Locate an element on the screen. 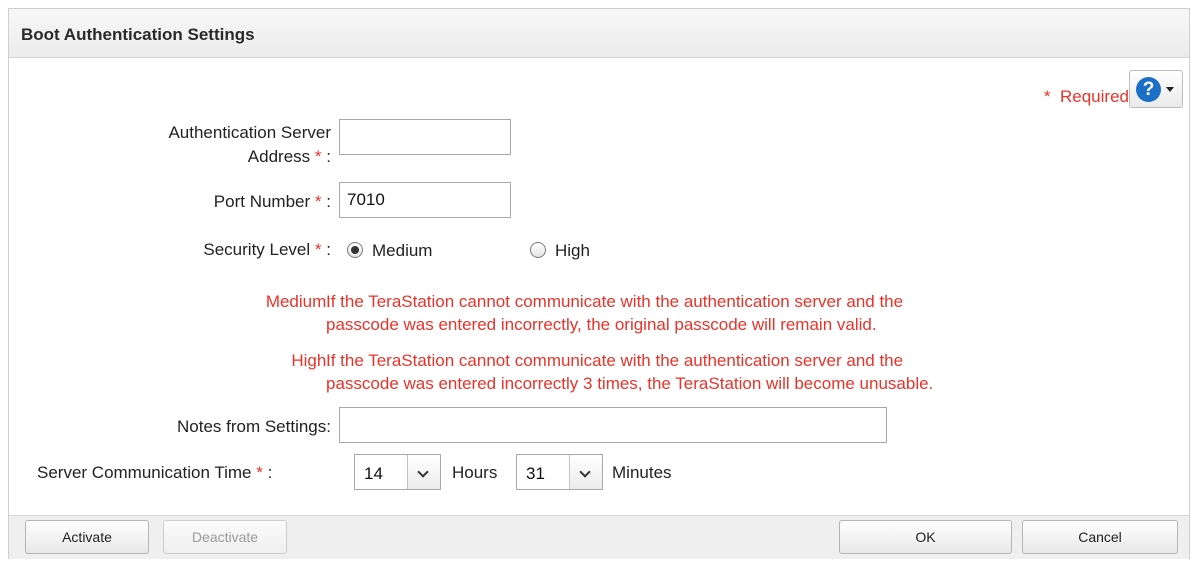 The width and height of the screenshot is (1198, 567). comm-time-label-row: Server Communication Time * : is located at coordinates (154, 473).